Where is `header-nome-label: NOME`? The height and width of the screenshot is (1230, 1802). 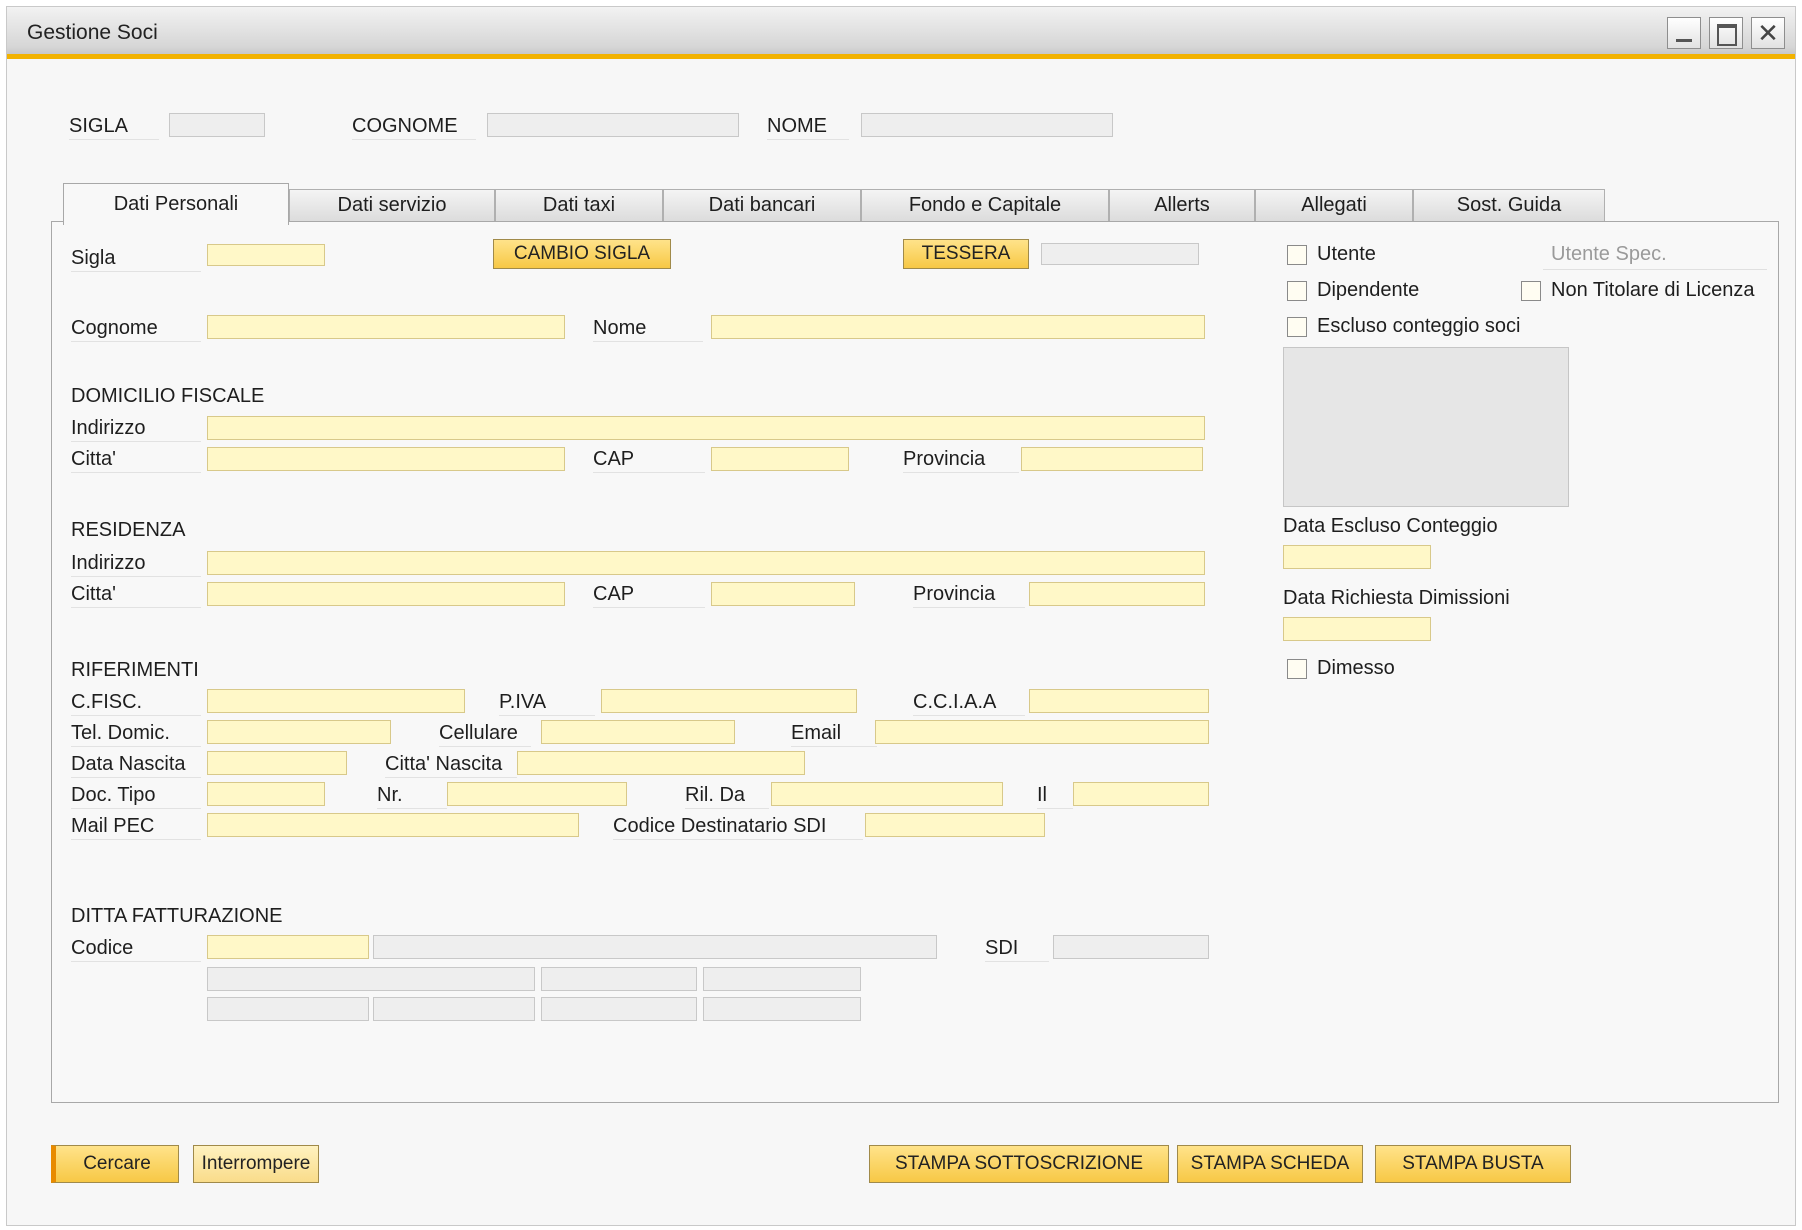
header-nome-label: NOME is located at coordinates (808, 127).